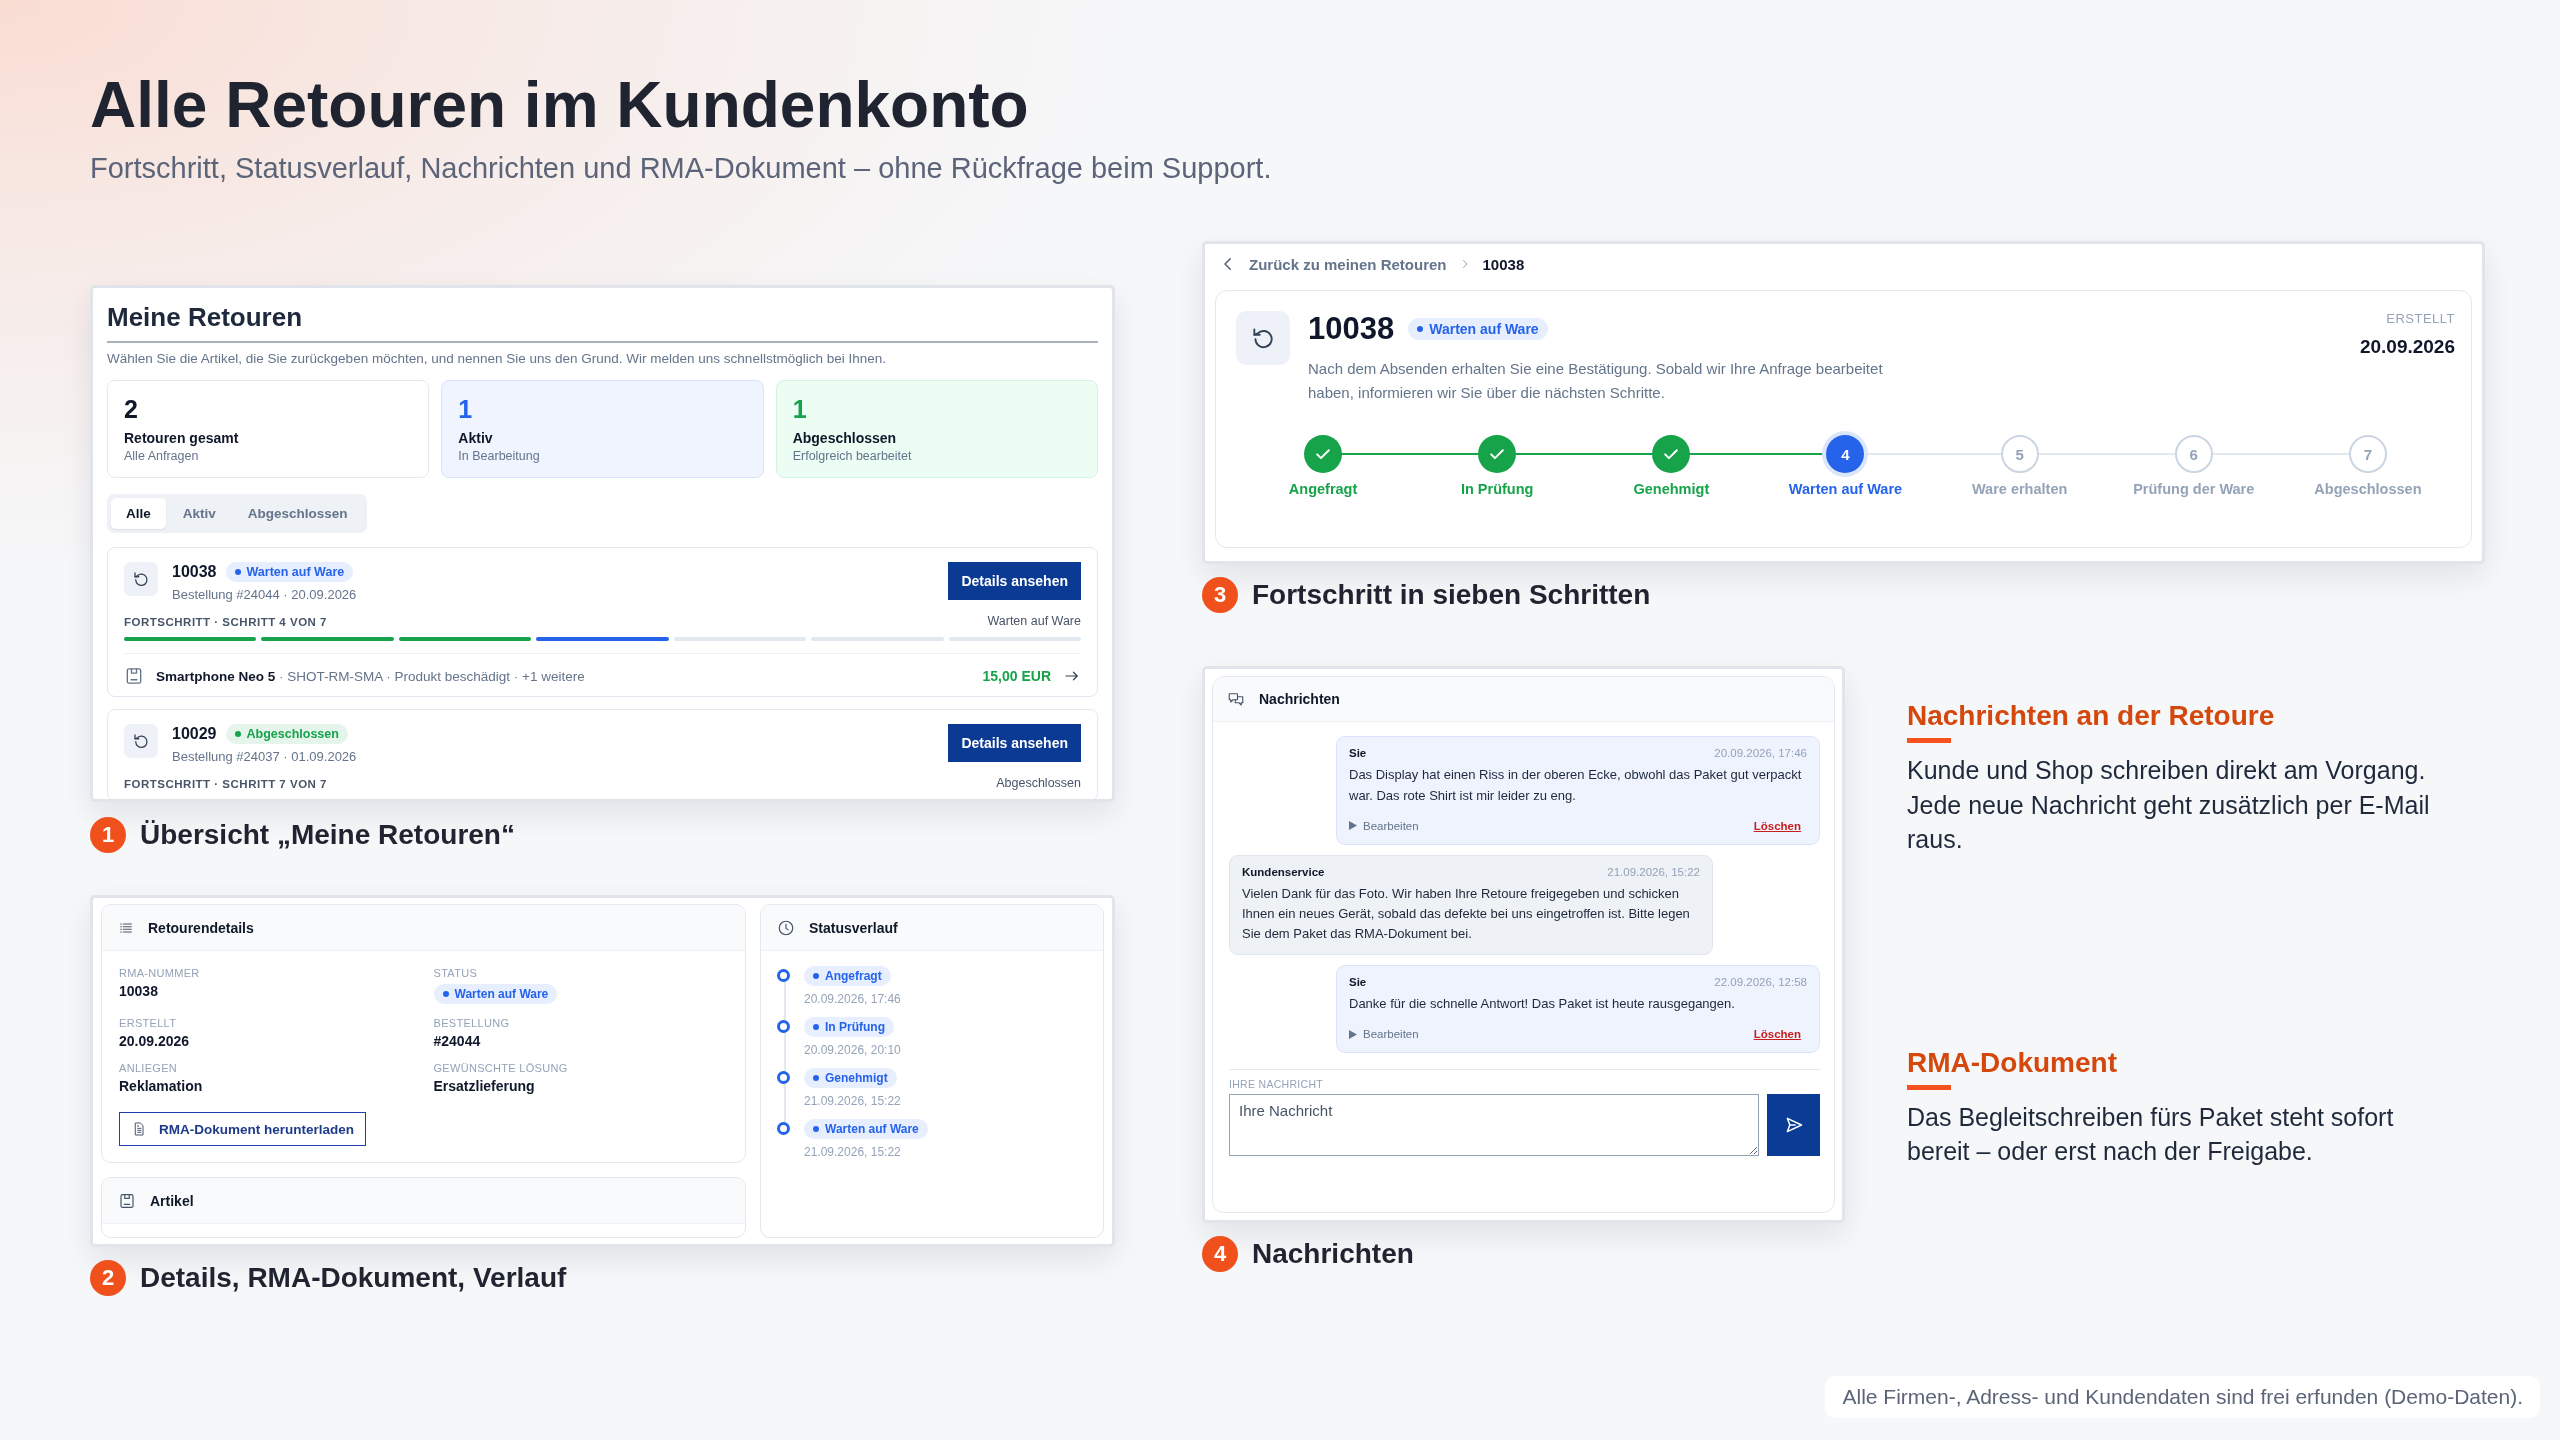  Describe the element at coordinates (1793, 1125) in the screenshot. I see `send-button` at that location.